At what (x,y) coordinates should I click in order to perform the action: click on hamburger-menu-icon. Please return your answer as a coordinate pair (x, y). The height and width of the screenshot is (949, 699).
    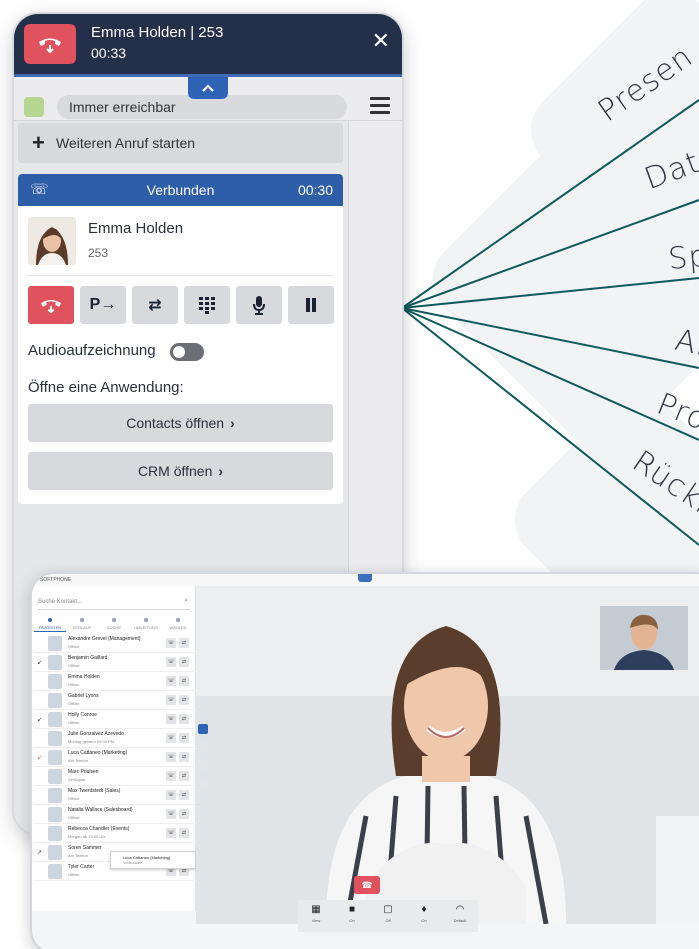
    Looking at the image, I should click on (380, 105).